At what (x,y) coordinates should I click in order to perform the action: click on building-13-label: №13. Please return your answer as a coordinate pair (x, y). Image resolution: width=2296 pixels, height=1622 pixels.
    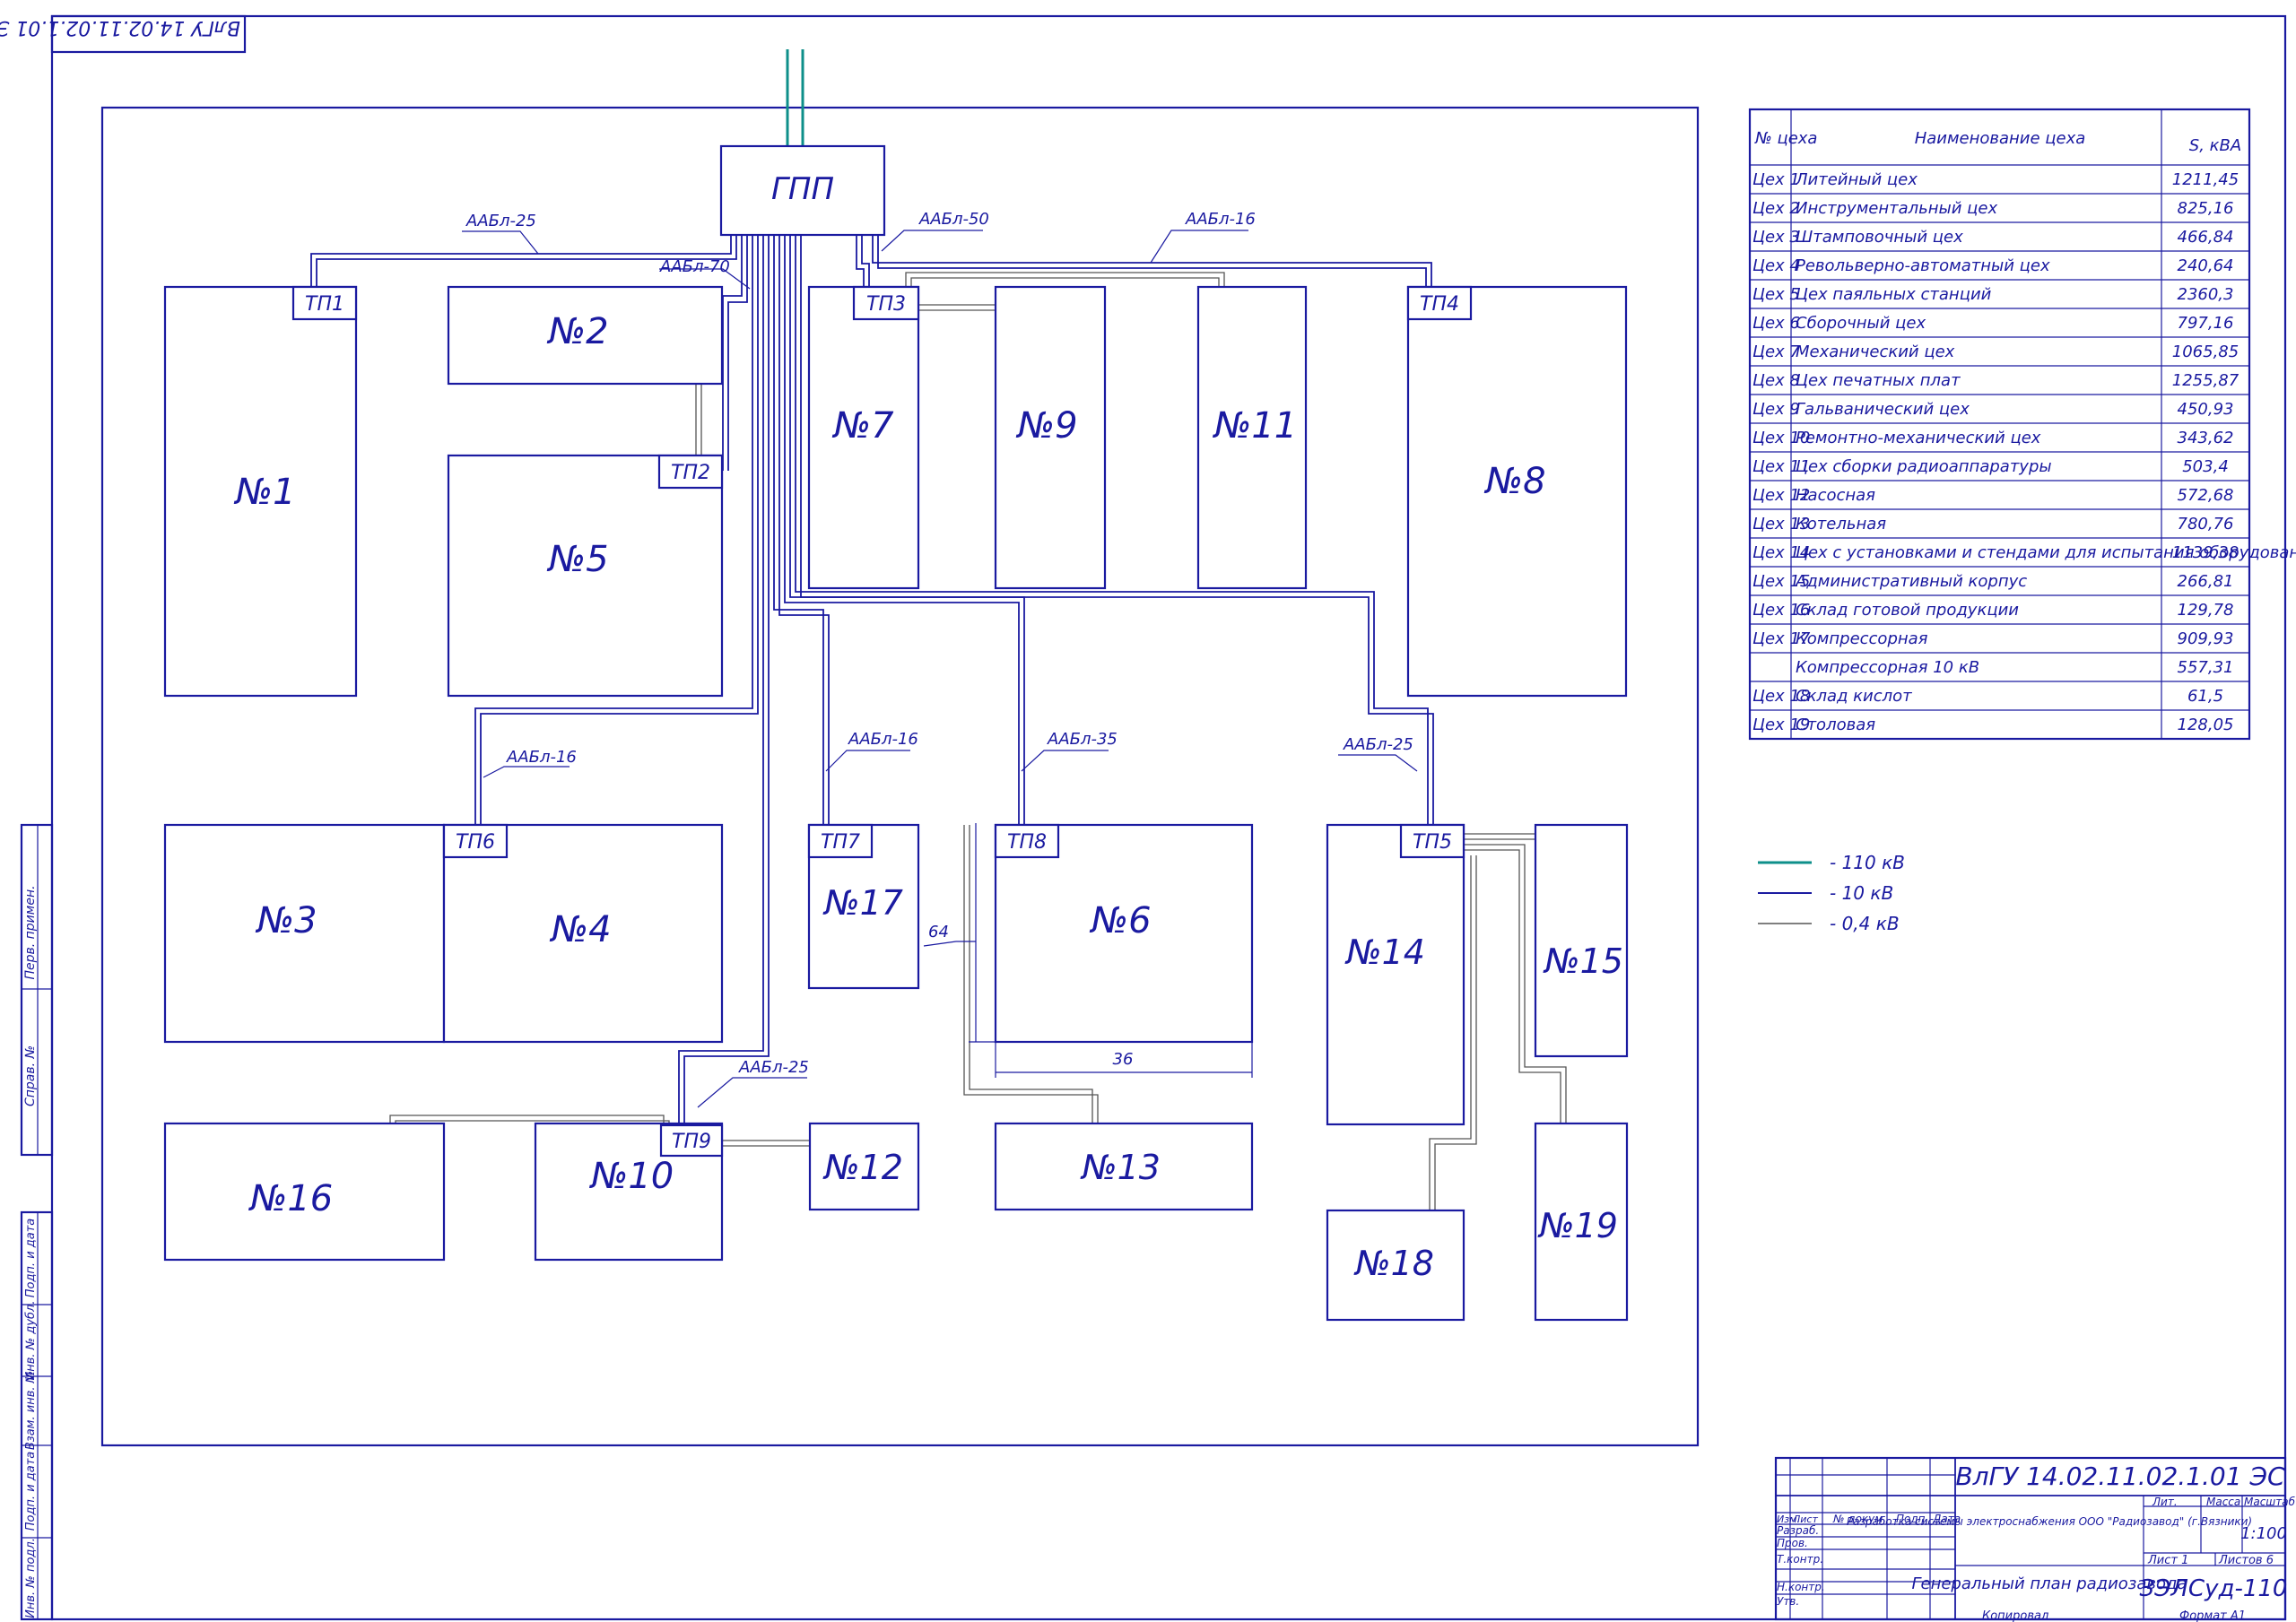
    Looking at the image, I should click on (1120, 1167).